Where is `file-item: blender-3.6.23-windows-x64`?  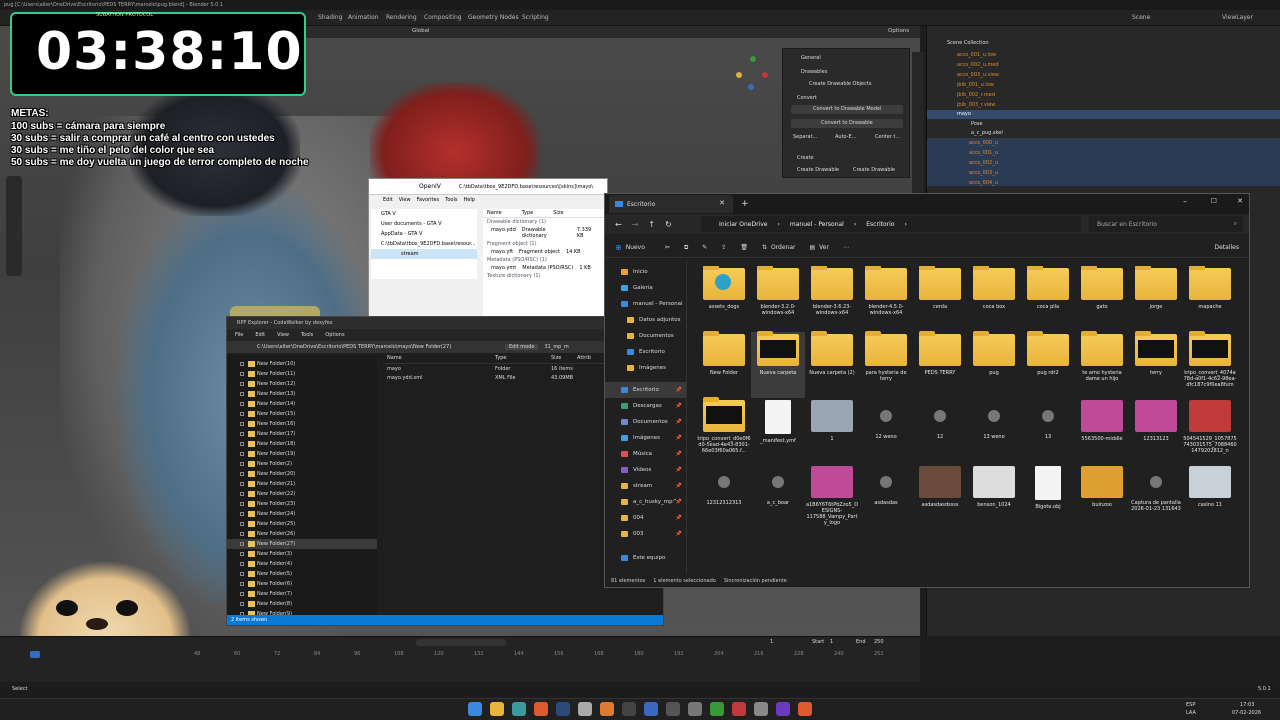 file-item: blender-3.6.23-windows-x64 is located at coordinates (832, 299).